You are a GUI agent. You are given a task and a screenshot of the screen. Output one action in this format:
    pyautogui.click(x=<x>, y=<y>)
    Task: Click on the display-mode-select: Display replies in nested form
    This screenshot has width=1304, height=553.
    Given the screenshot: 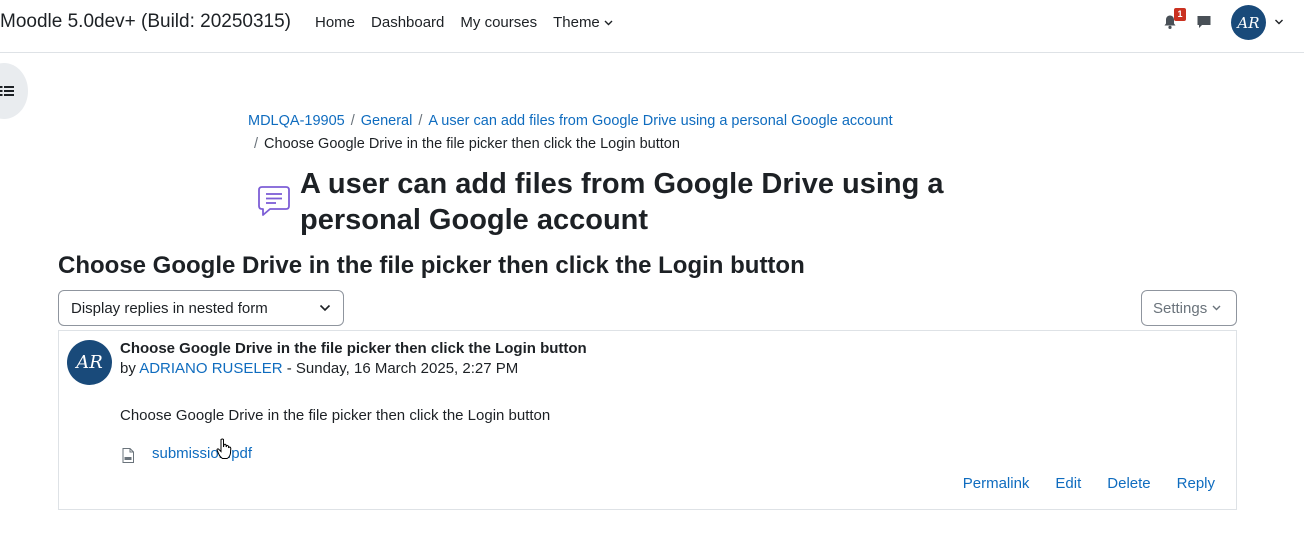 What is the action you would take?
    pyautogui.click(x=201, y=308)
    